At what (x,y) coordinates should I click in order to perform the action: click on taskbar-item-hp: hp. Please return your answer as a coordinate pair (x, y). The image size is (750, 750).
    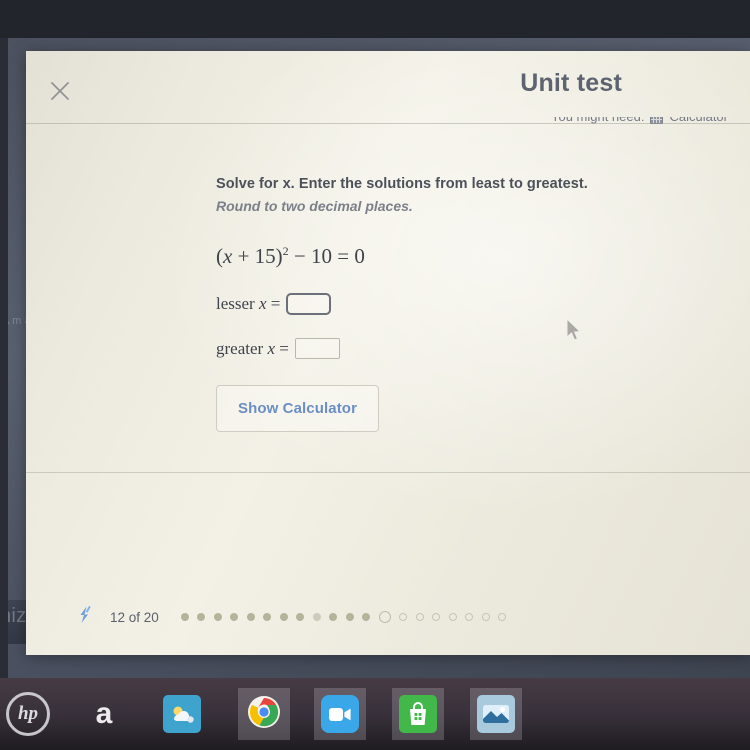
    Looking at the image, I should click on (28, 714).